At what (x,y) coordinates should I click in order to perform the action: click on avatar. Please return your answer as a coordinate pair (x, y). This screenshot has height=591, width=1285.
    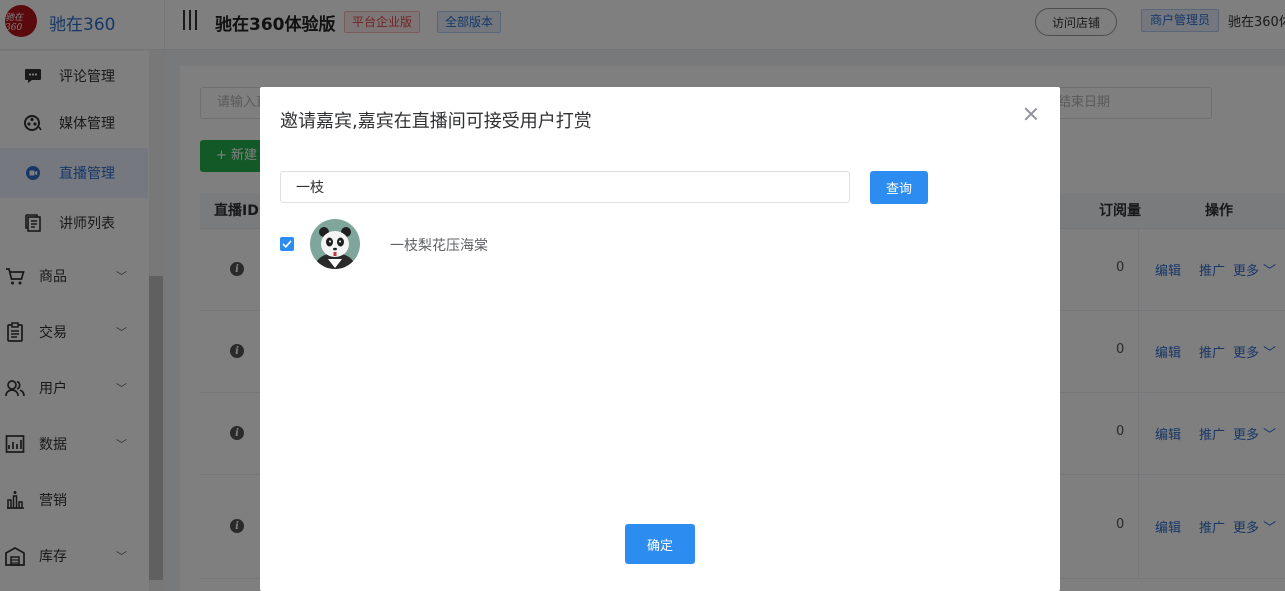
    Looking at the image, I should click on (335, 244).